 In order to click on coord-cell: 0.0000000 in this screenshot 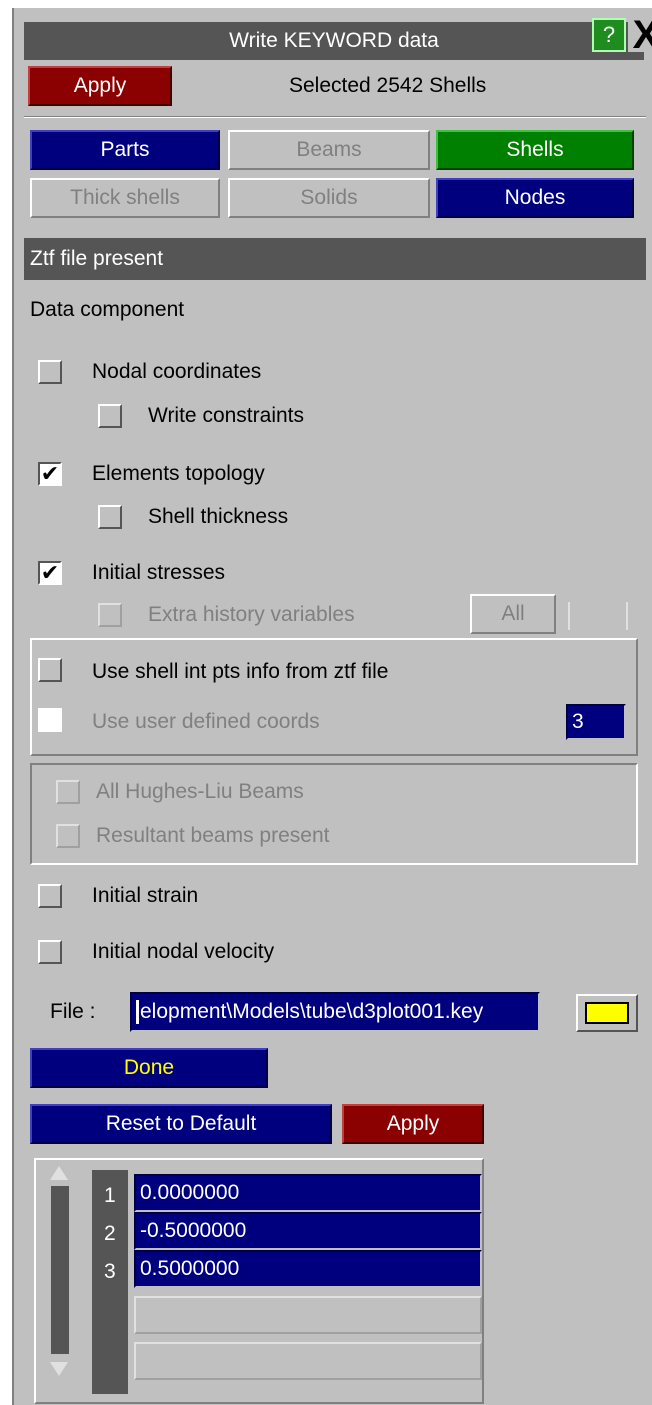, I will do `click(308, 1193)`.